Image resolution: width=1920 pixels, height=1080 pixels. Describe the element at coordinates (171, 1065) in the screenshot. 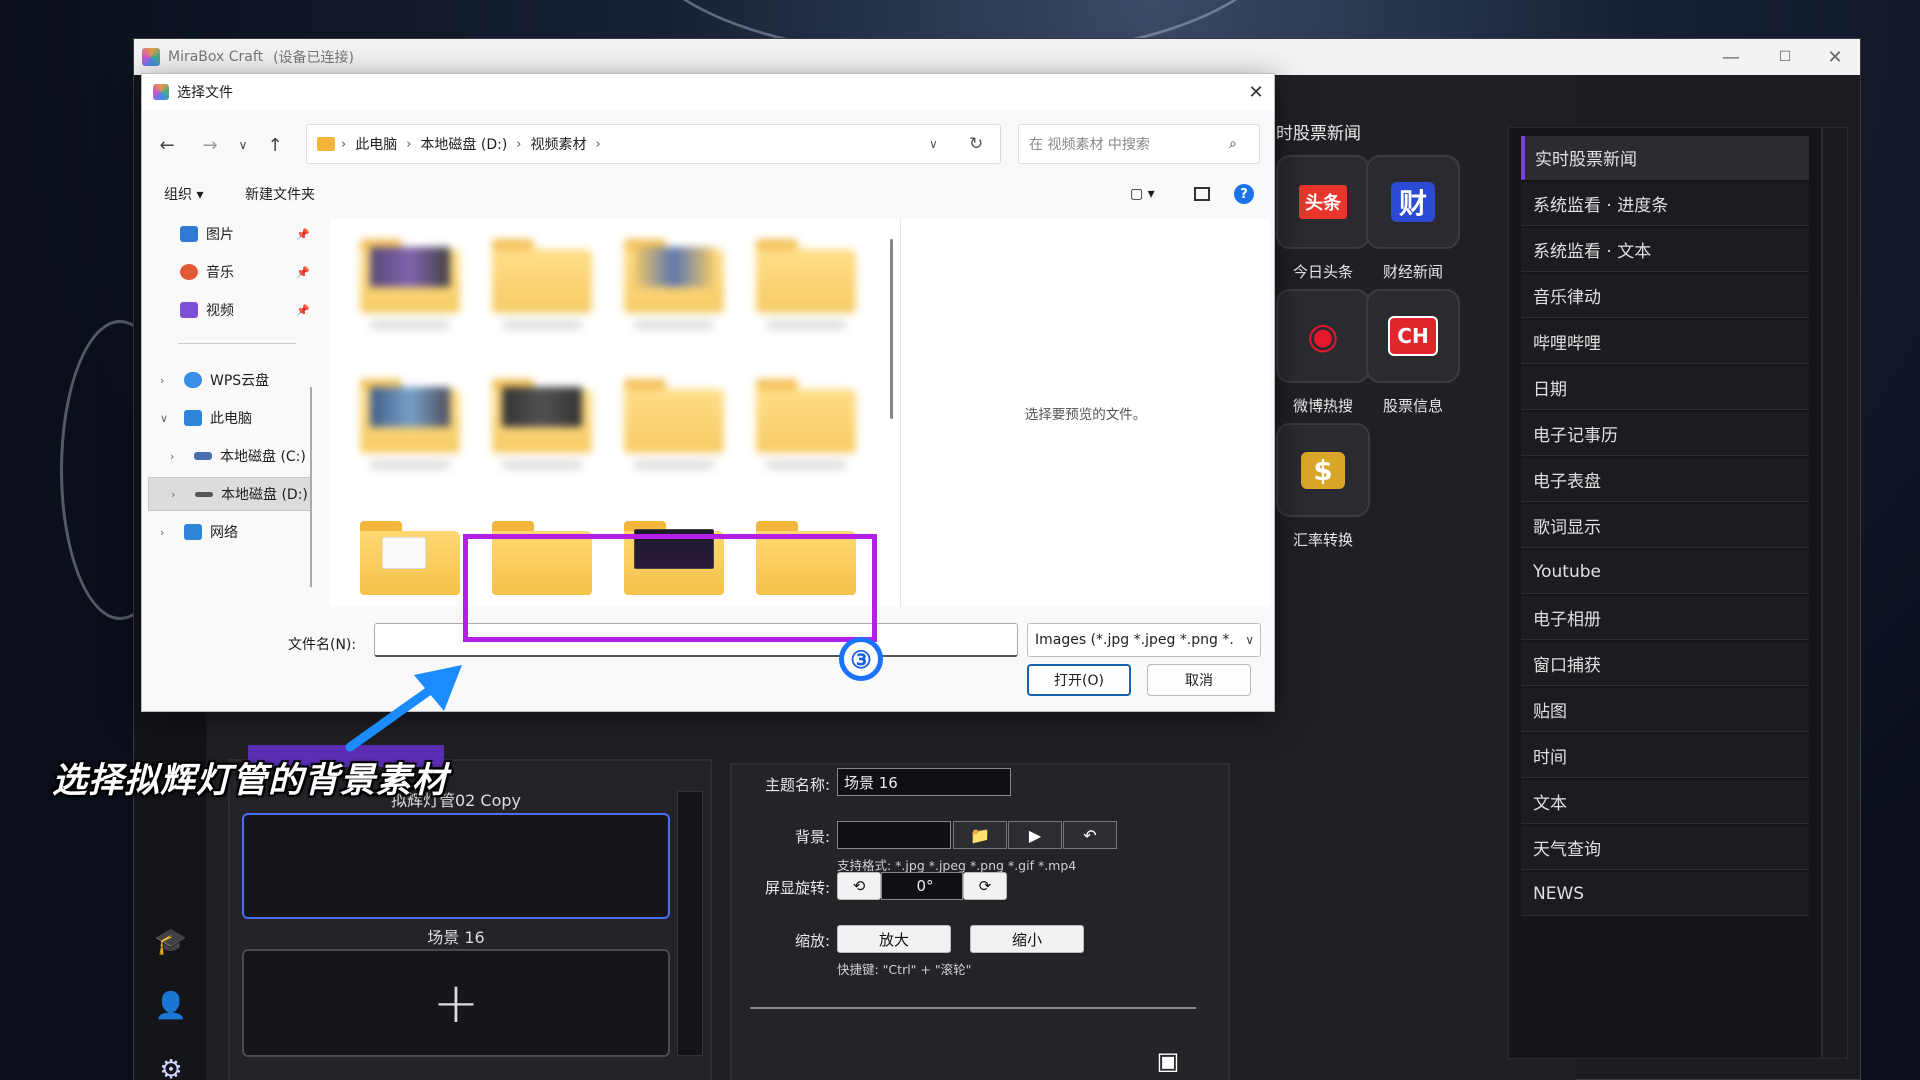

I see `gear-icon: ⚙` at that location.